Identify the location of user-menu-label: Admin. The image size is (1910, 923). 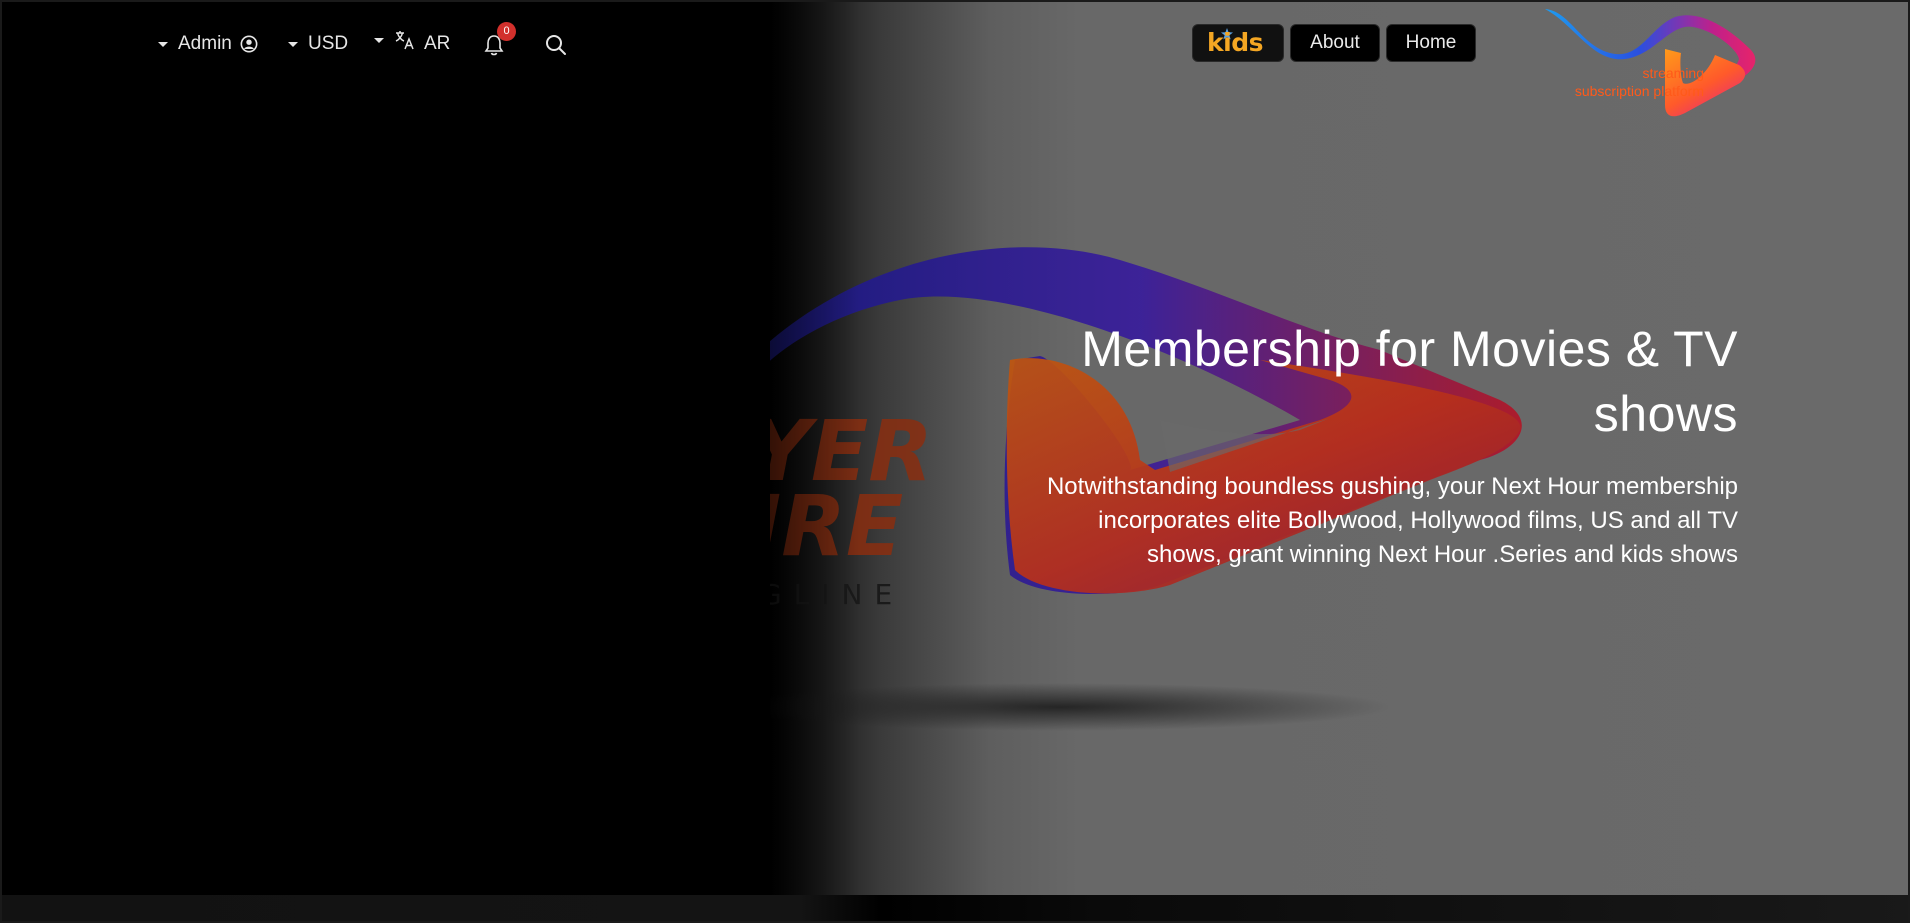
(205, 43).